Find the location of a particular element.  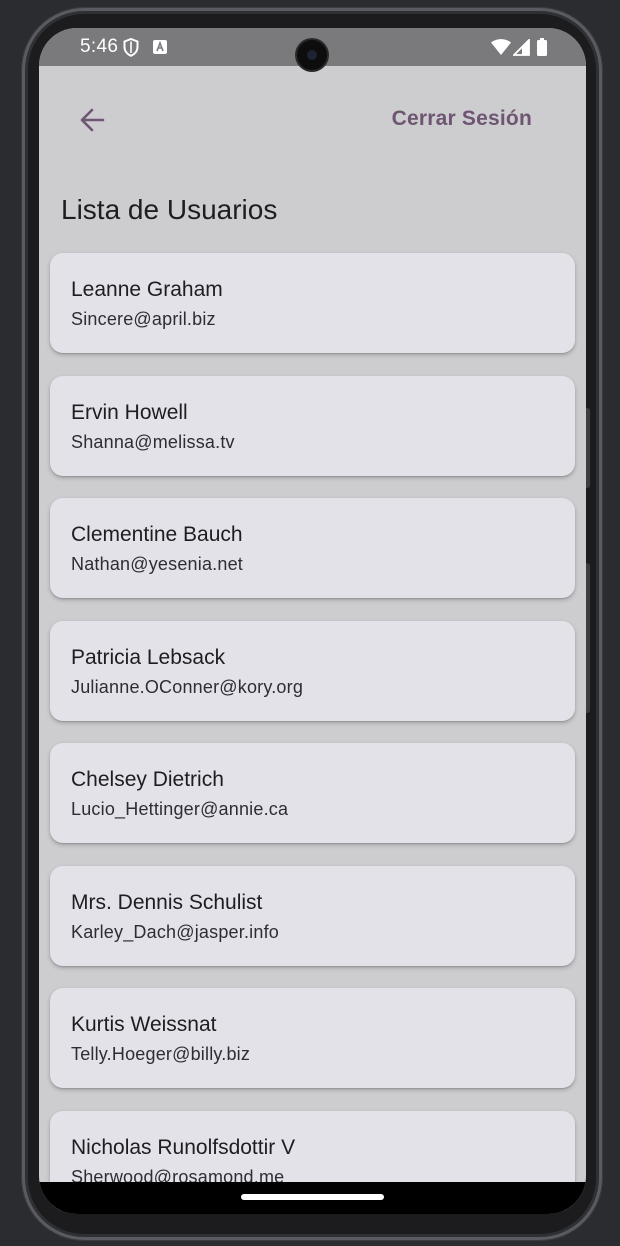

user-email: Karley_Dach@jasper.info is located at coordinates (175, 931).